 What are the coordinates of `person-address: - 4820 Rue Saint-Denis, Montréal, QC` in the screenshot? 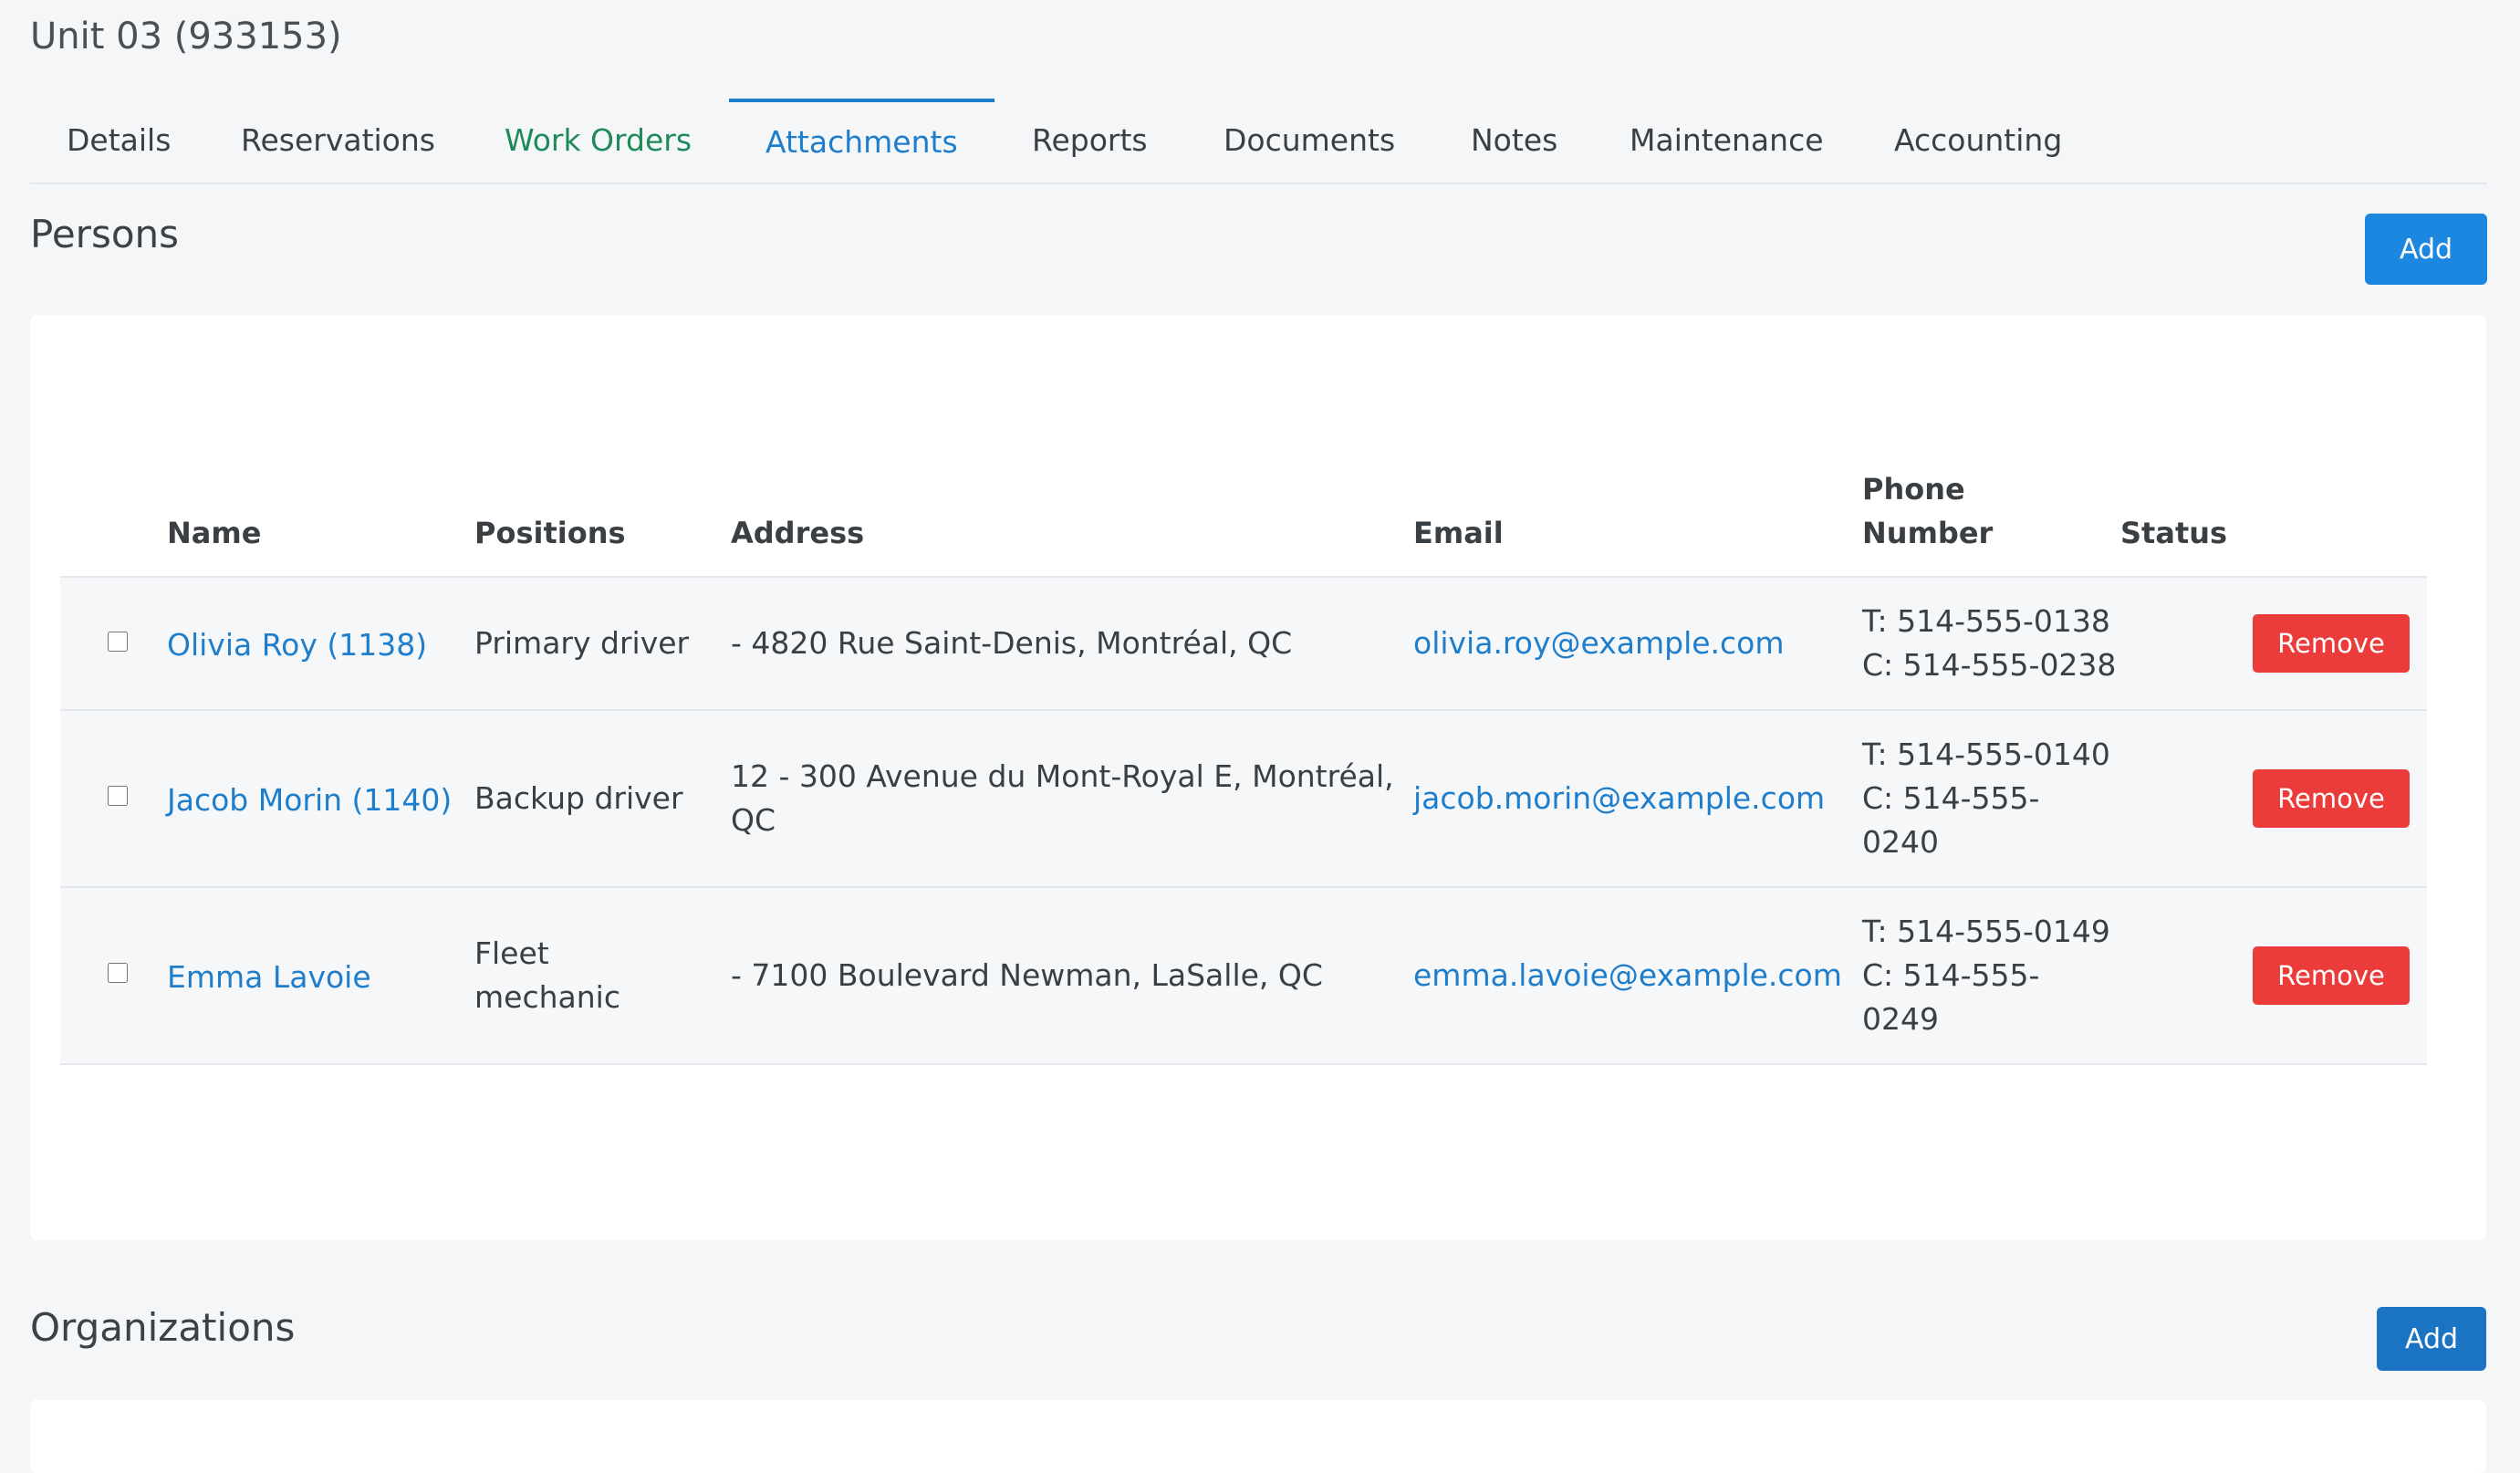 It's located at (1011, 644).